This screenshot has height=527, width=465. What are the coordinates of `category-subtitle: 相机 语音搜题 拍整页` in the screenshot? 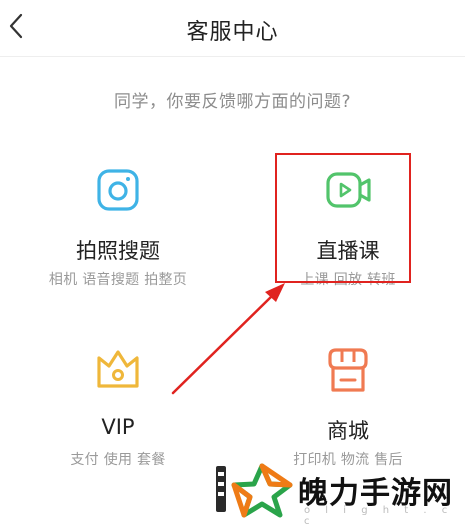 It's located at (118, 280).